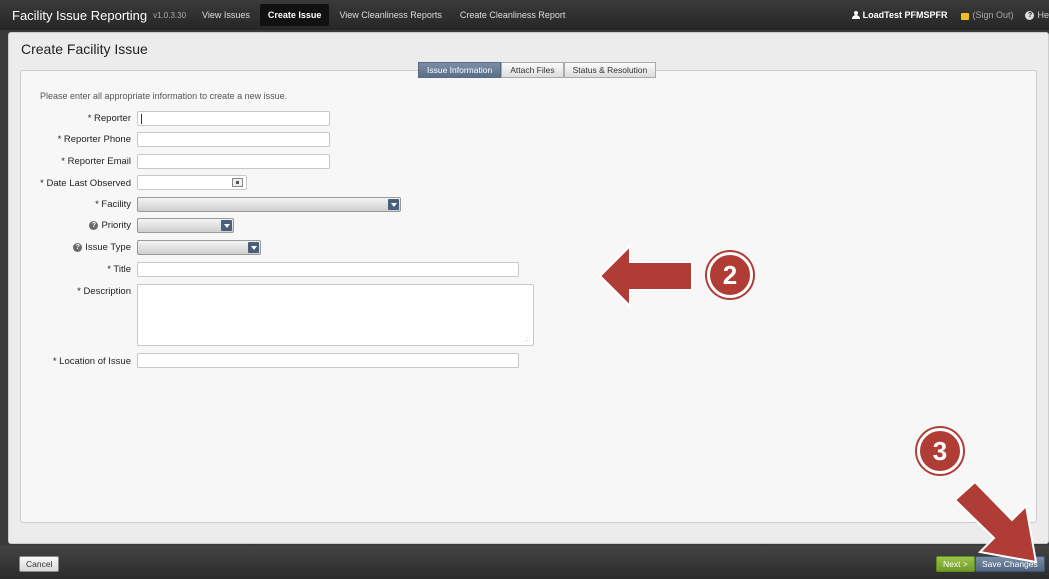 The height and width of the screenshot is (579, 1049). What do you see at coordinates (226, 15) in the screenshot?
I see `nav-tab-view-issues: View Issues` at bounding box center [226, 15].